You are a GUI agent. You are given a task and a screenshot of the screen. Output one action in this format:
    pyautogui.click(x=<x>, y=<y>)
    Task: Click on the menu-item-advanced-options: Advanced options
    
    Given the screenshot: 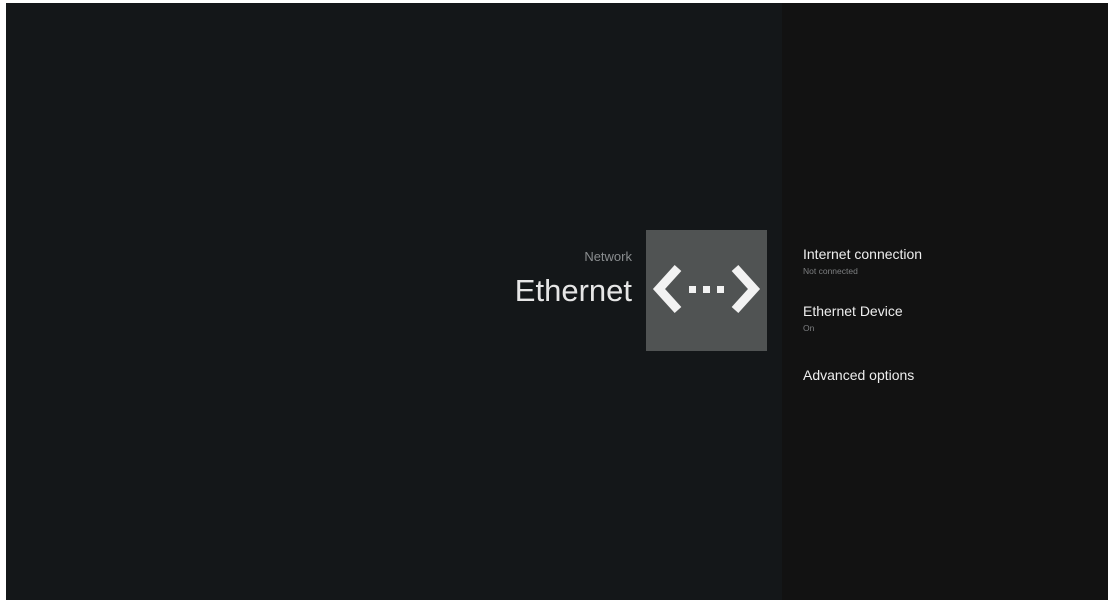 What is the action you would take?
    pyautogui.click(x=943, y=375)
    